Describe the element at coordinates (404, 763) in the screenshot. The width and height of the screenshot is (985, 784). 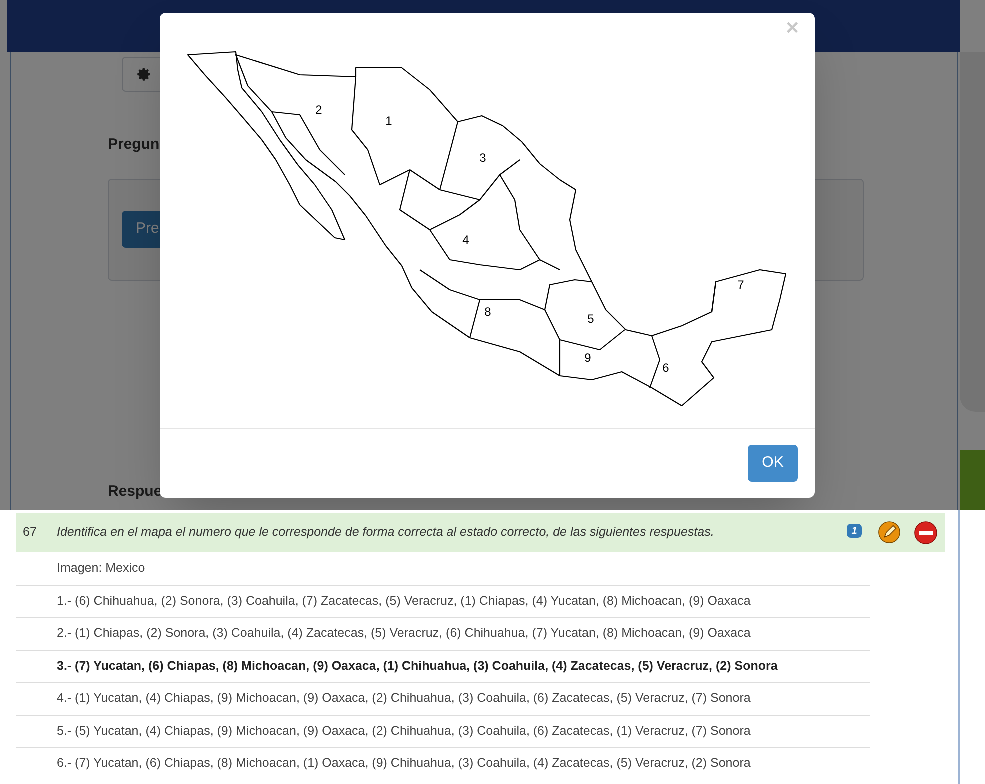
I see `answer-text: 6.- (7) Yucatan, (6) Chiapas, (8) Michoacan, (1) Oaxaca, (9) Chihuahua, (3) Coahuila, (4) Zacatecas, (5) Veracruz, (2) Sonora` at that location.